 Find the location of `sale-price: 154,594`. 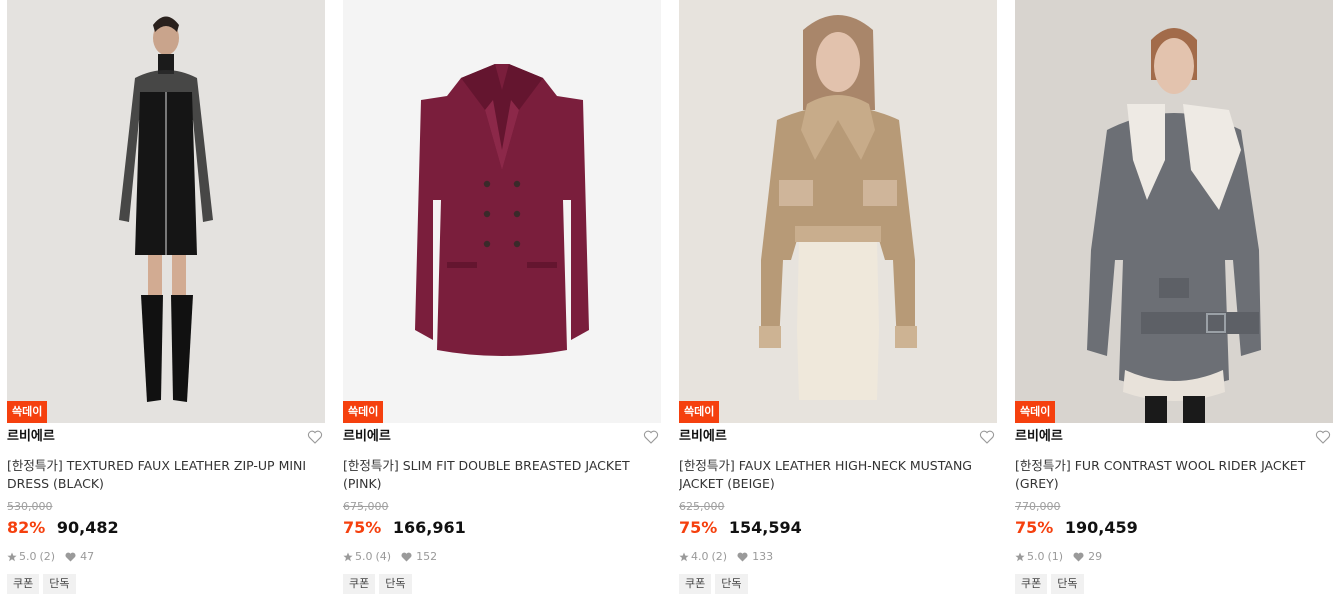

sale-price: 154,594 is located at coordinates (765, 527).